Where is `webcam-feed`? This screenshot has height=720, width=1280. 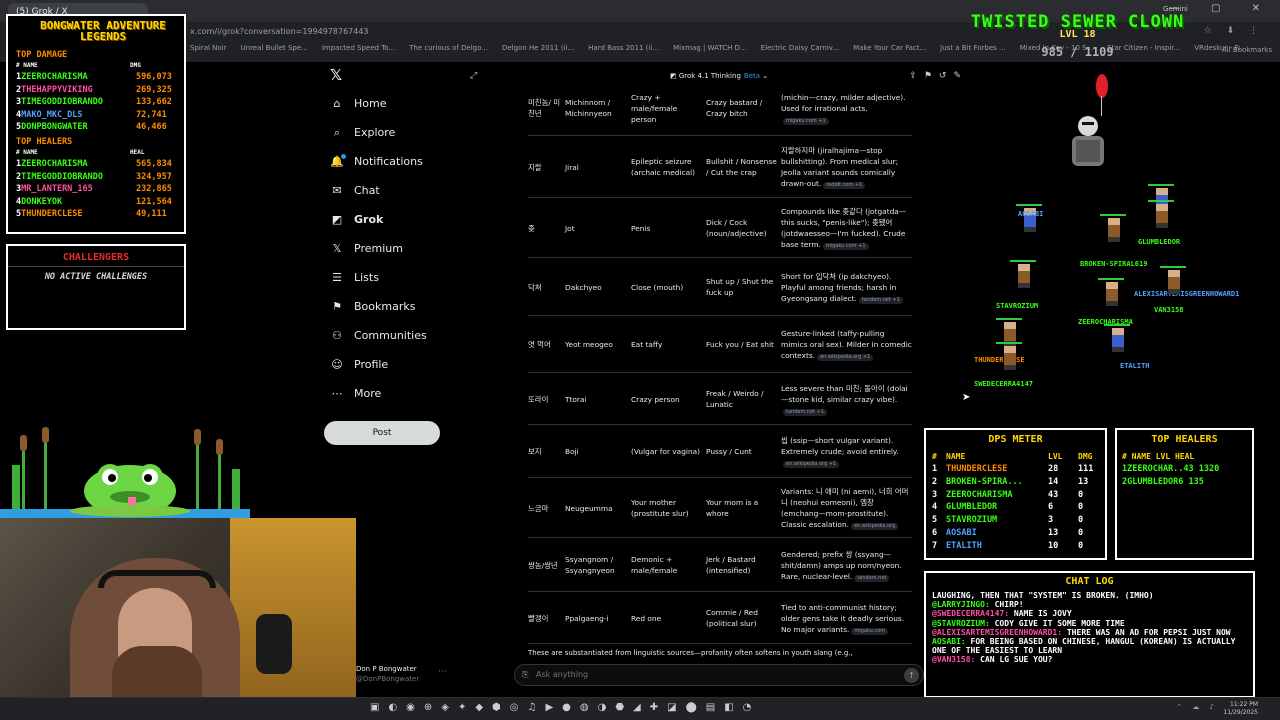
webcam-feed is located at coordinates (178, 619).